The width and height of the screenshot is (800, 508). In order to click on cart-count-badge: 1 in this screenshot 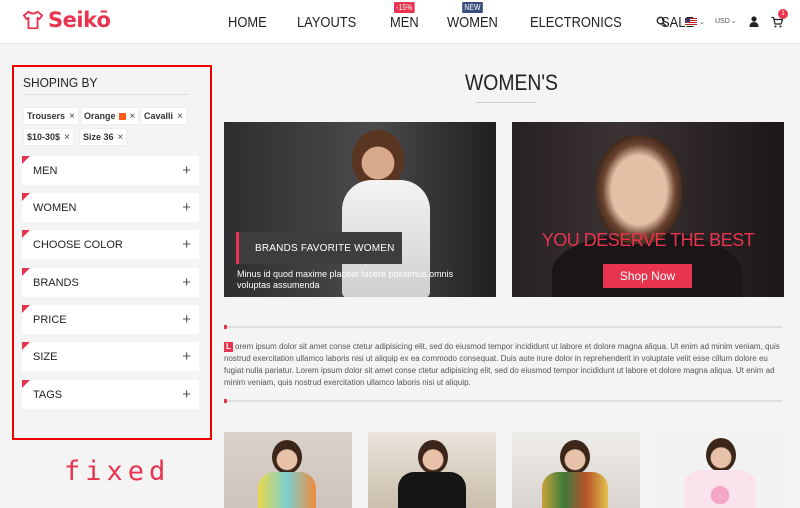, I will do `click(783, 14)`.